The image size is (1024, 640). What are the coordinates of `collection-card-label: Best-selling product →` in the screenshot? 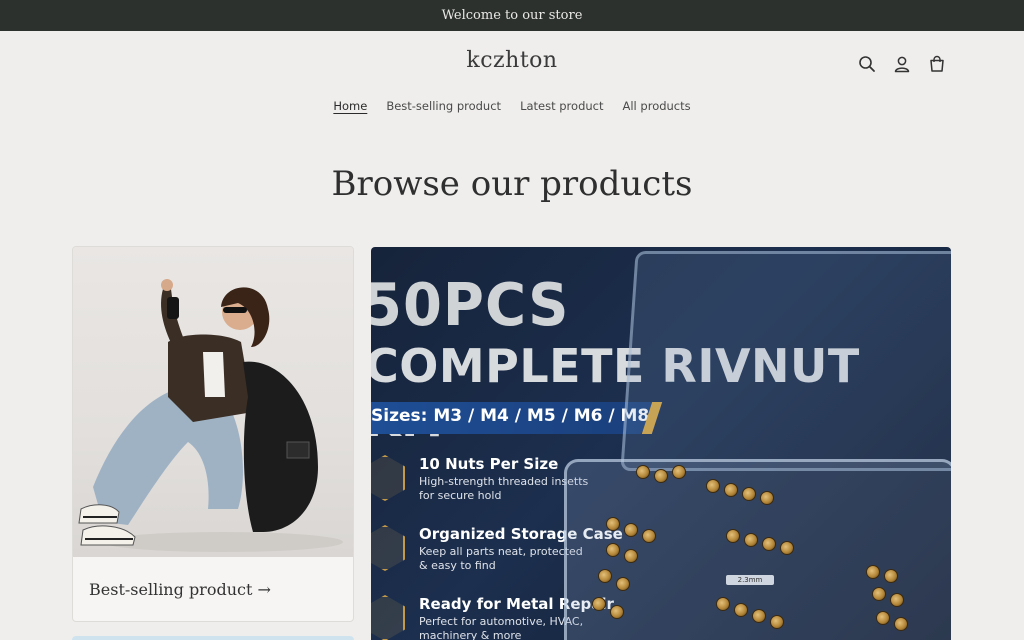 It's located at (180, 589).